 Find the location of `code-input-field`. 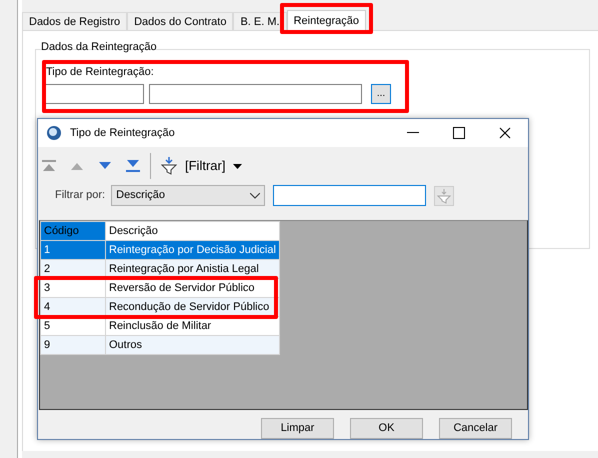

code-input-field is located at coordinates (94, 94).